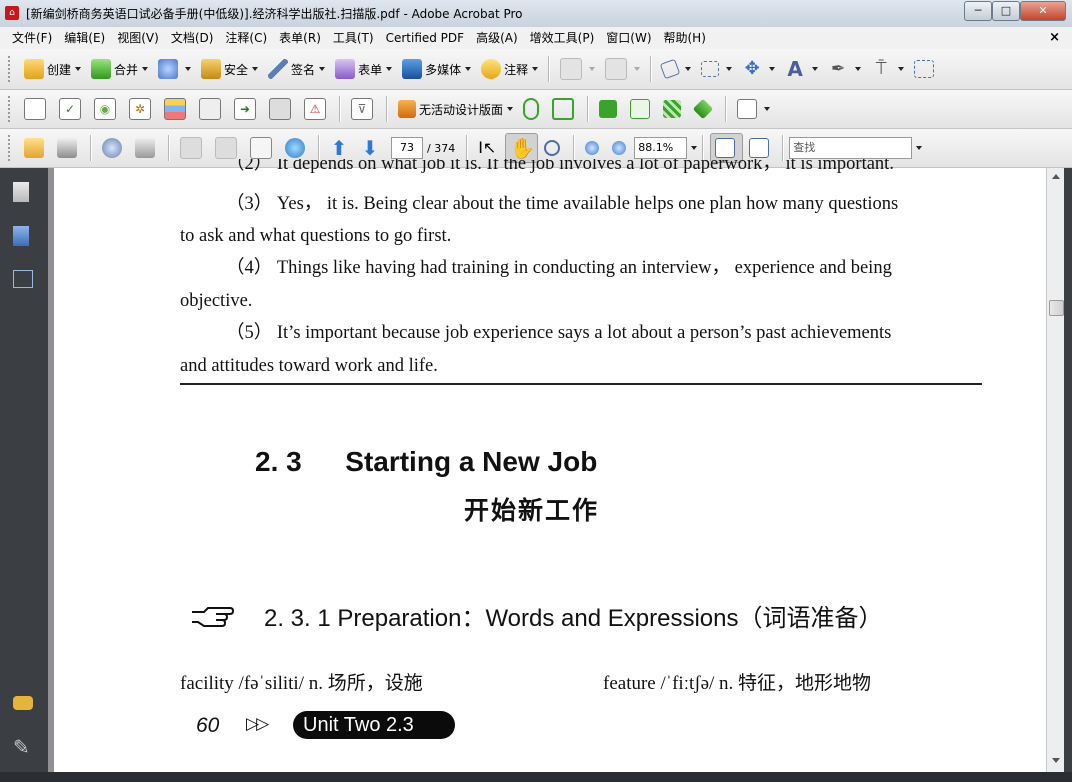  I want to click on signatures-icon, so click(23, 279).